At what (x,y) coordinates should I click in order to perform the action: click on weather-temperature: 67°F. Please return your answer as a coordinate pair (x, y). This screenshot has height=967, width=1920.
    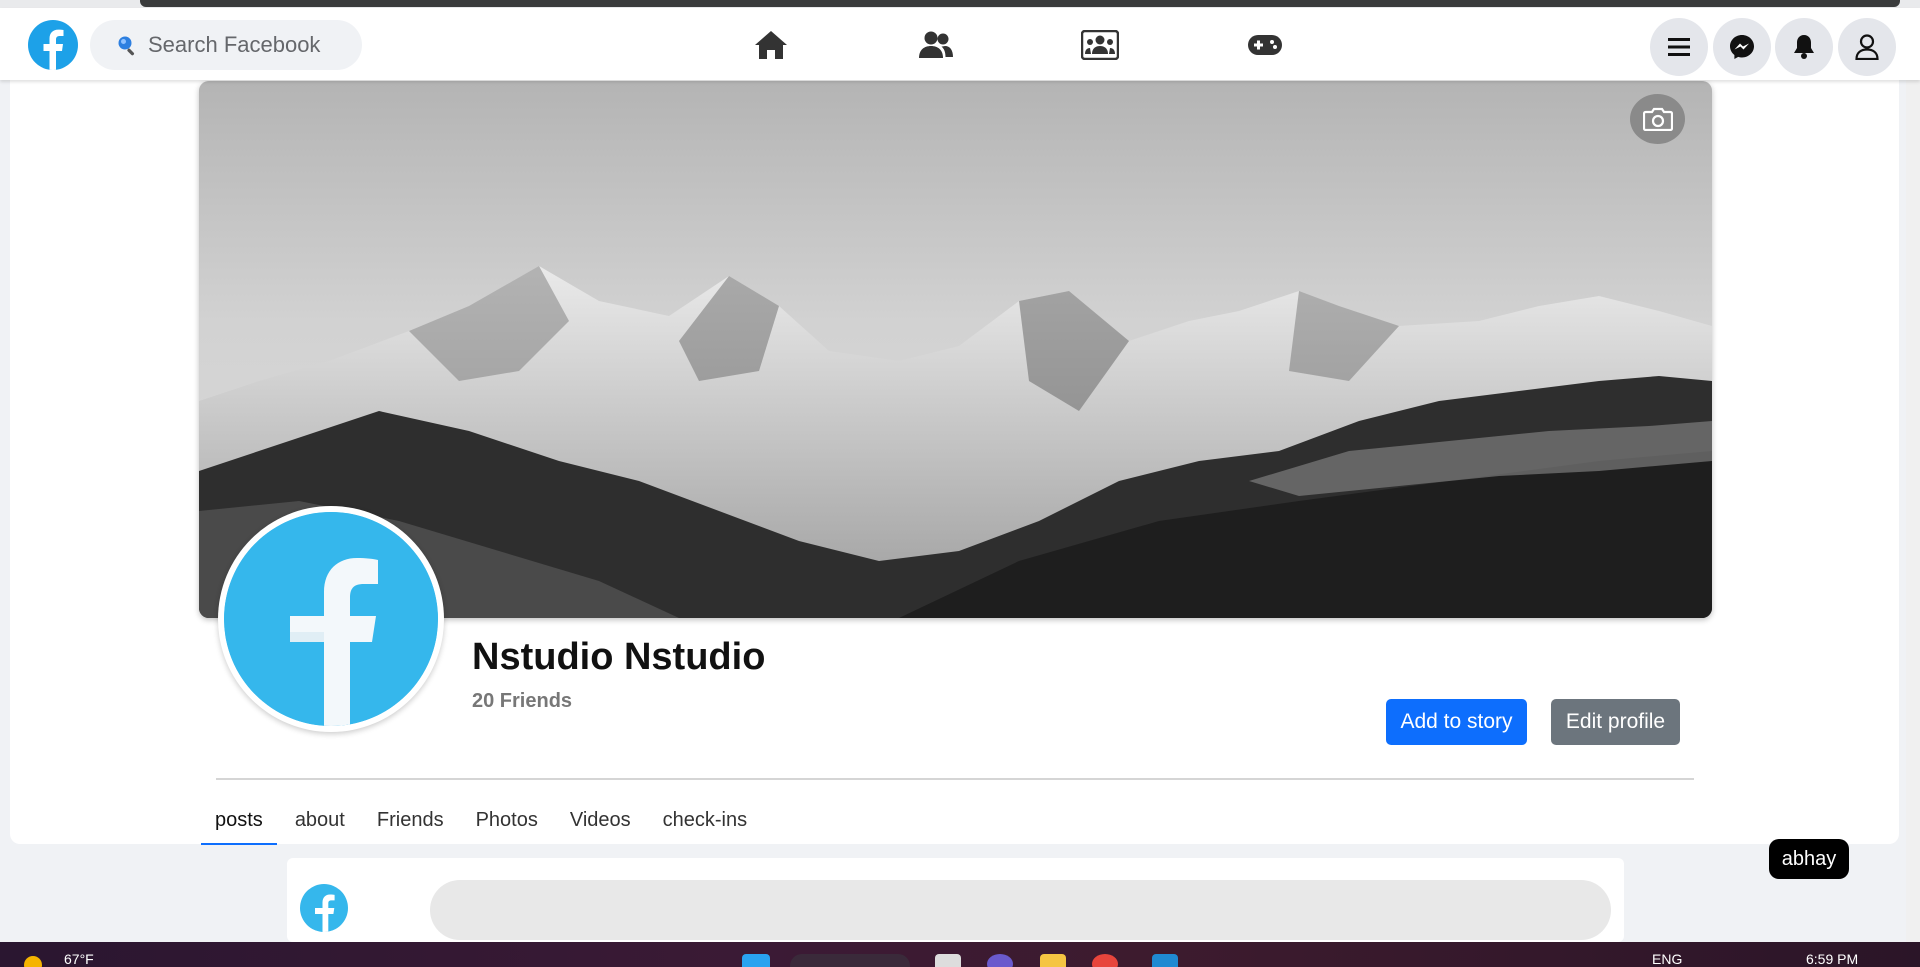
    Looking at the image, I should click on (79, 959).